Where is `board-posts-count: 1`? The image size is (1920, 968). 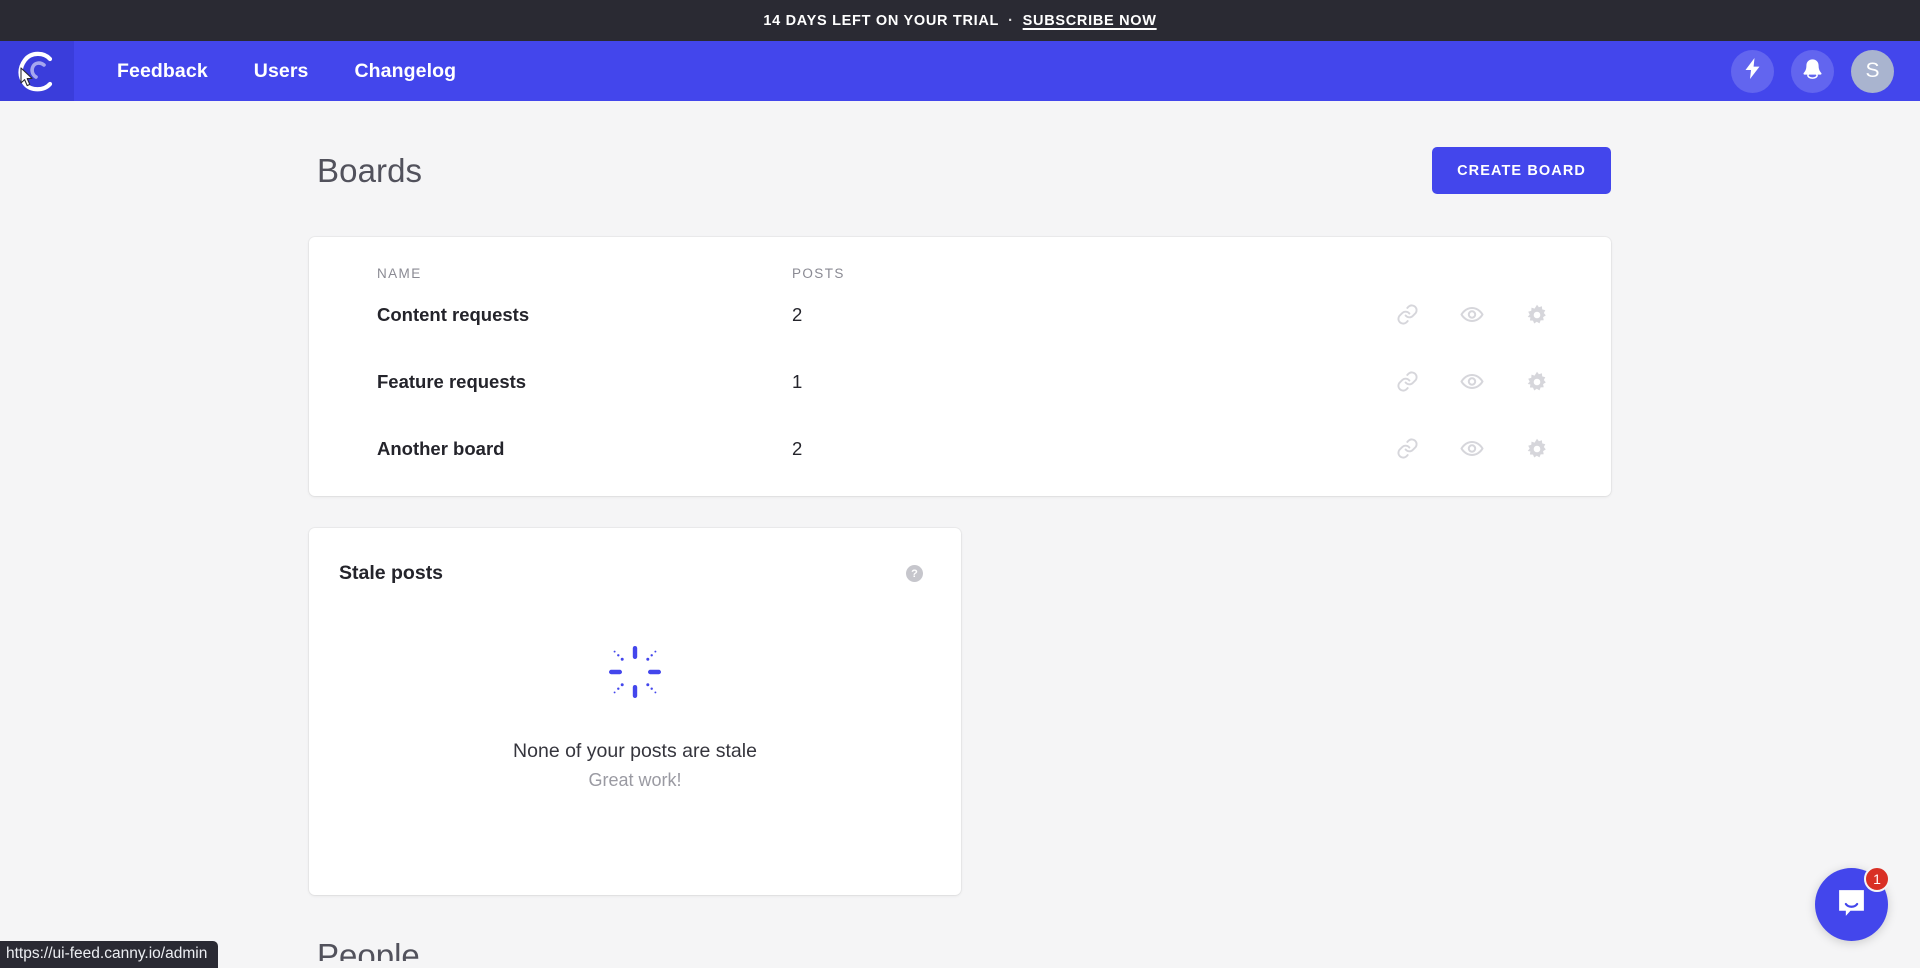
board-posts-count: 1 is located at coordinates (797, 381).